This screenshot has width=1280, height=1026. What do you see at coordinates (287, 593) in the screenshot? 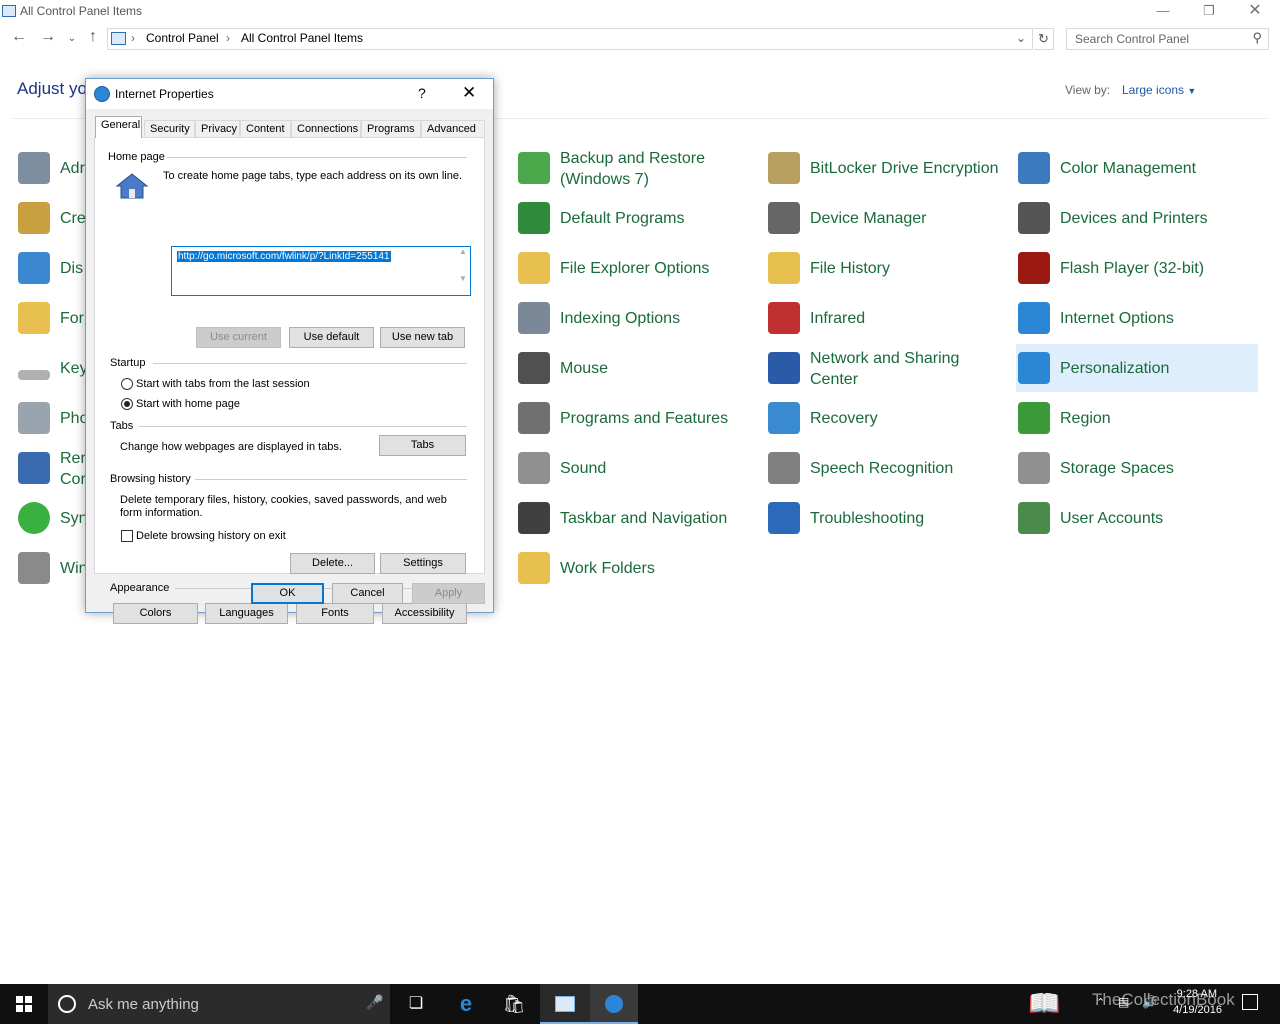
I see `ok-button: OK` at bounding box center [287, 593].